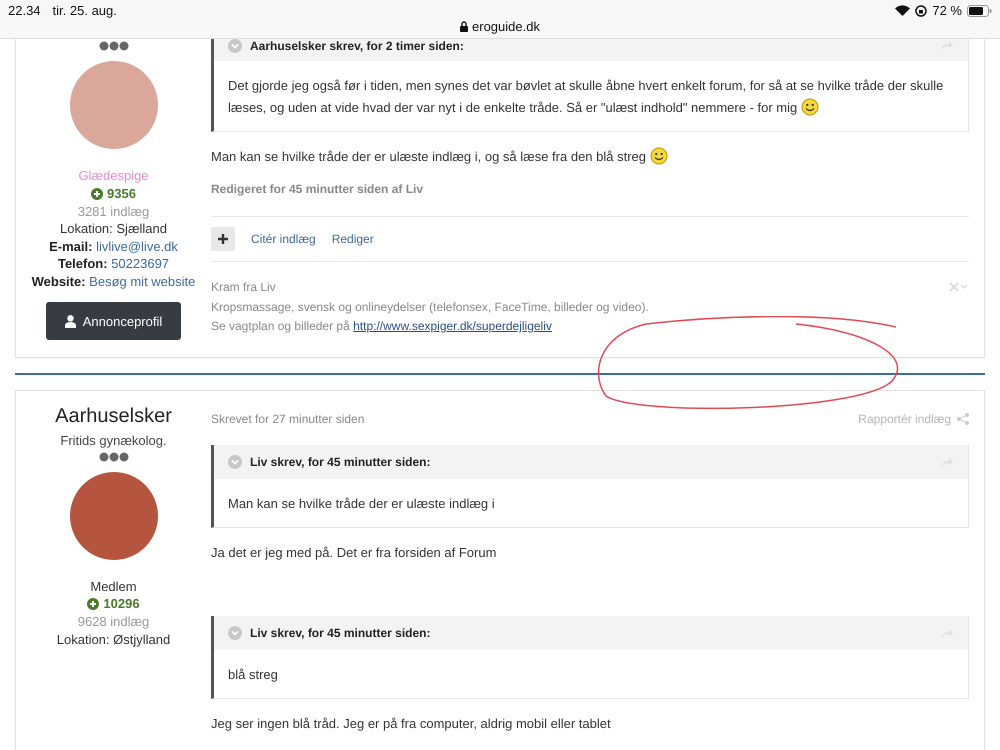 Image resolution: width=1000 pixels, height=750 pixels. I want to click on post-action-link: Citér indlæg, so click(283, 239).